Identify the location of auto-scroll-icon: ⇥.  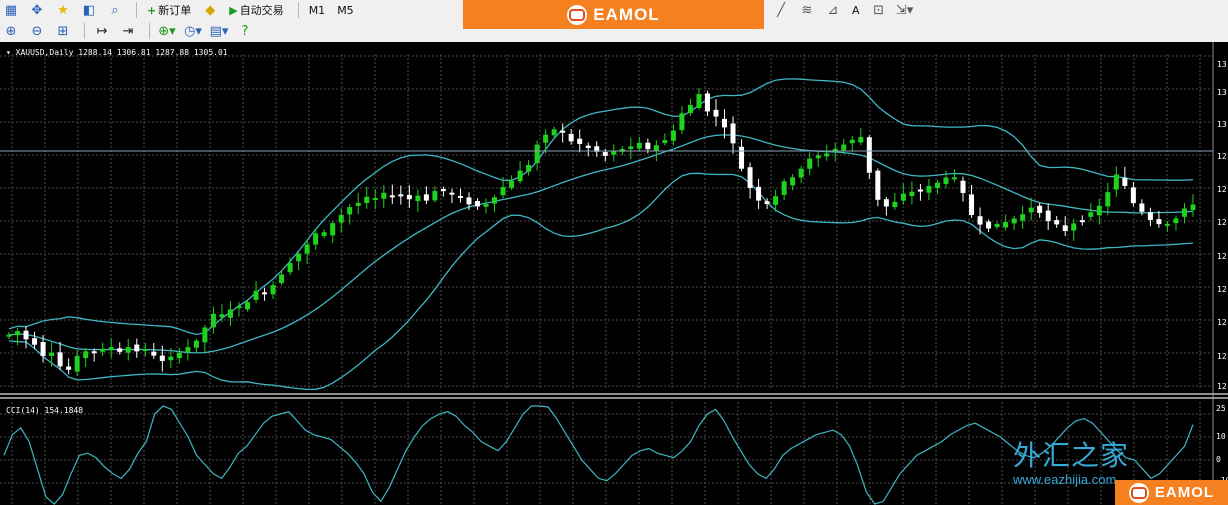
(128, 31).